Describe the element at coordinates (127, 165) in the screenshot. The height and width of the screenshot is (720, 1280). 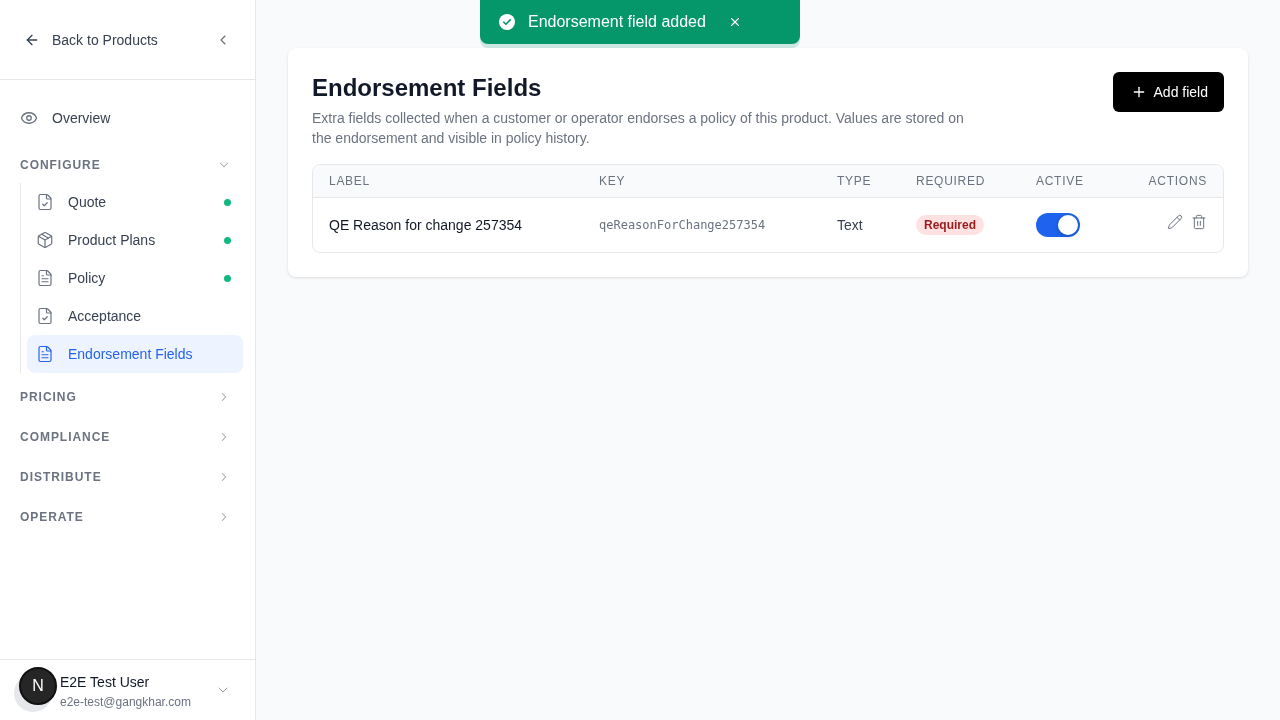
I see `section-header: CONFIGURE` at that location.